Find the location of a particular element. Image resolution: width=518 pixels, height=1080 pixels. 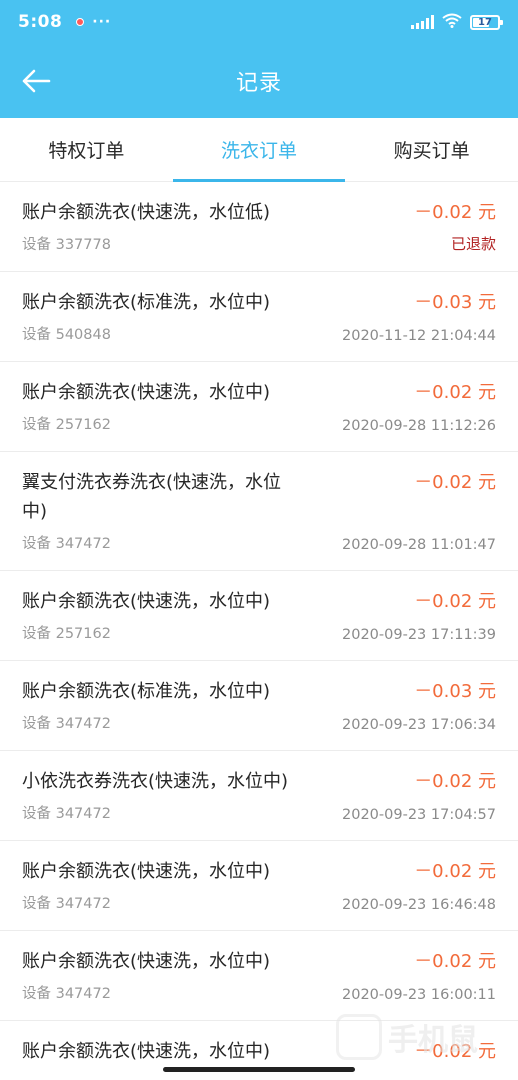

tab-label: 特权订单 is located at coordinates (86, 151).